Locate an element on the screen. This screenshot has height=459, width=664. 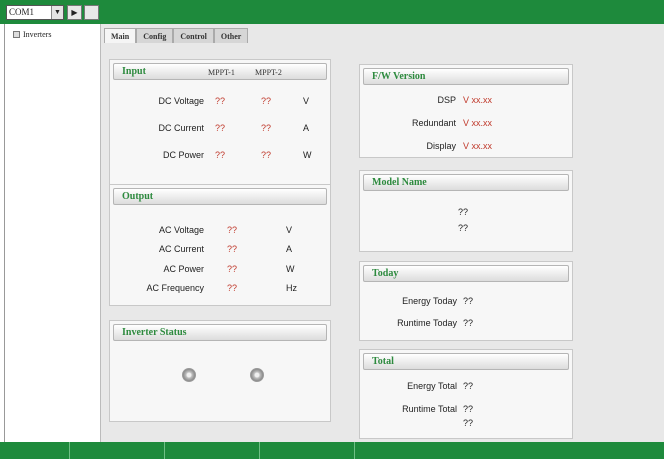
model-name-panel: Model Name ?? ?? is located at coordinates (466, 211).